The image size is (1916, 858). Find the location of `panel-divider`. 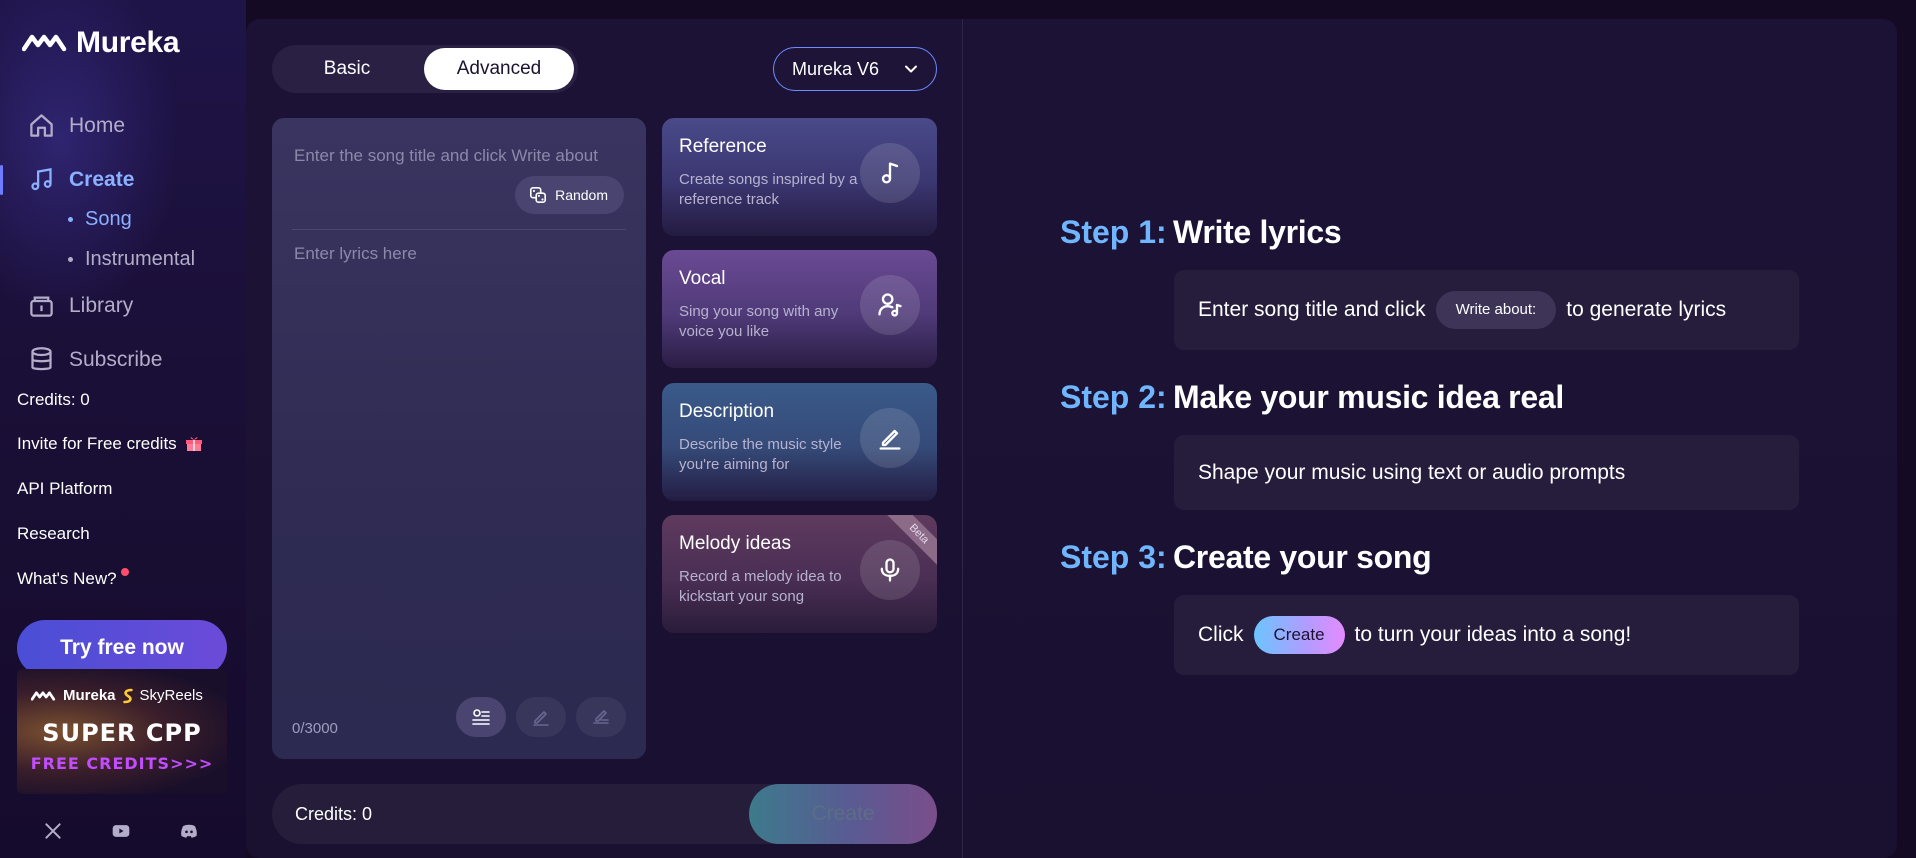

panel-divider is located at coordinates (962, 438).